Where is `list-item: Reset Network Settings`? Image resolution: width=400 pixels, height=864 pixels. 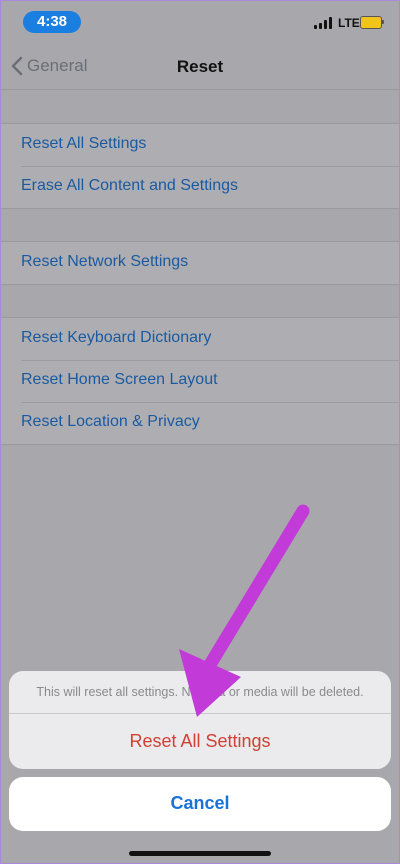 list-item: Reset Network Settings is located at coordinates (200, 263).